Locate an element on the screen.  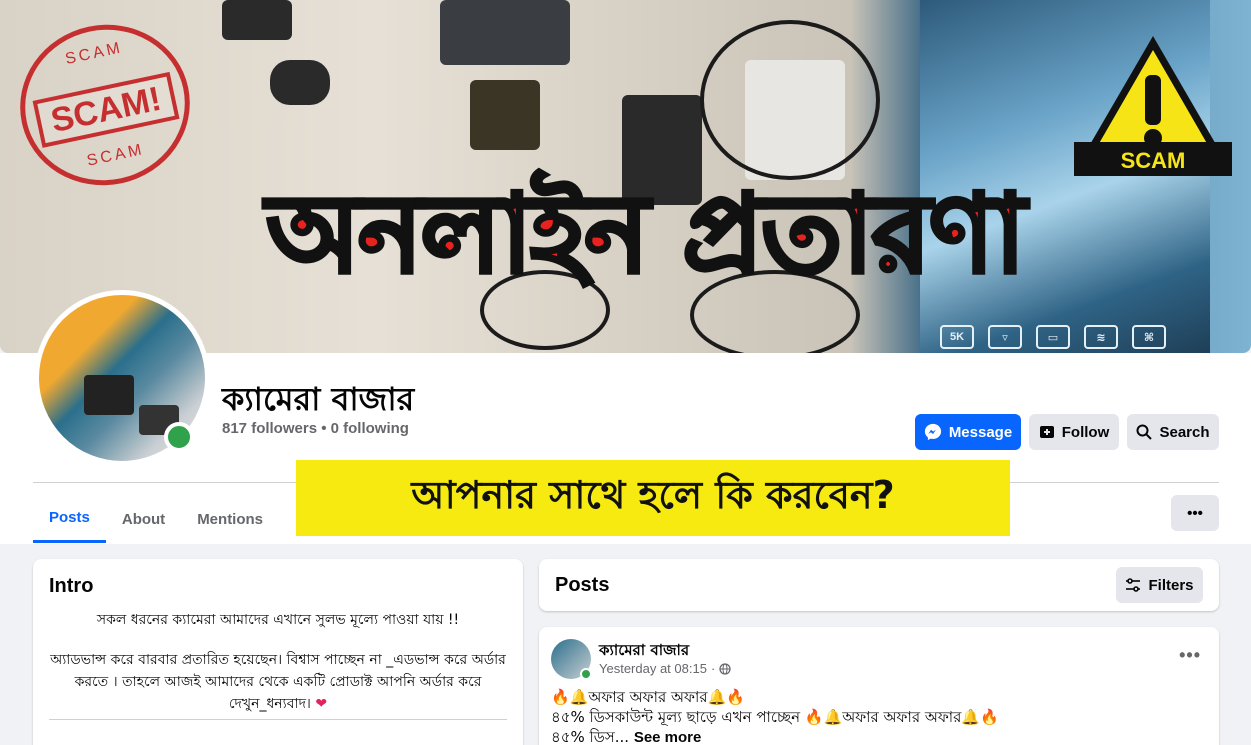
tab-mentions: Mentions is located at coordinates (230, 519).